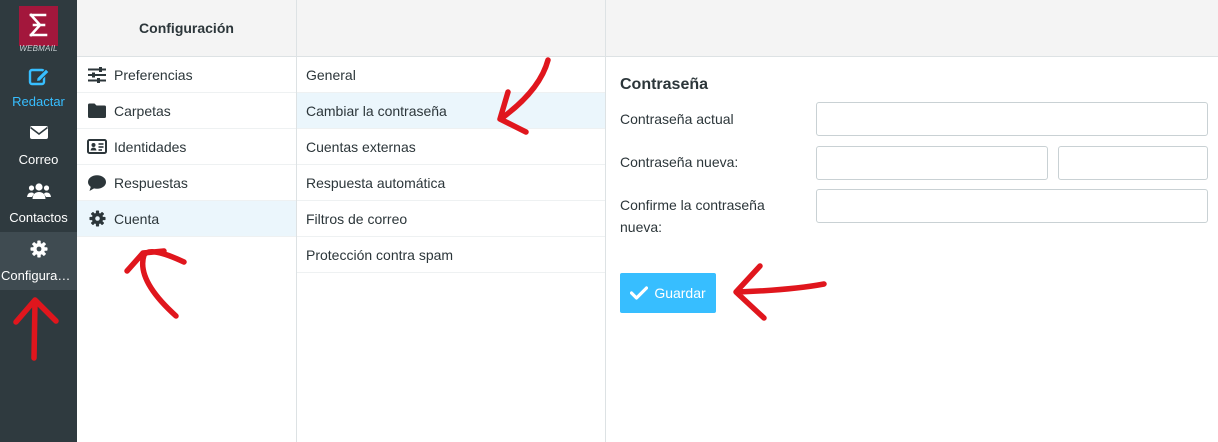  Describe the element at coordinates (680, 293) in the screenshot. I see `save-button-label: Guardar` at that location.